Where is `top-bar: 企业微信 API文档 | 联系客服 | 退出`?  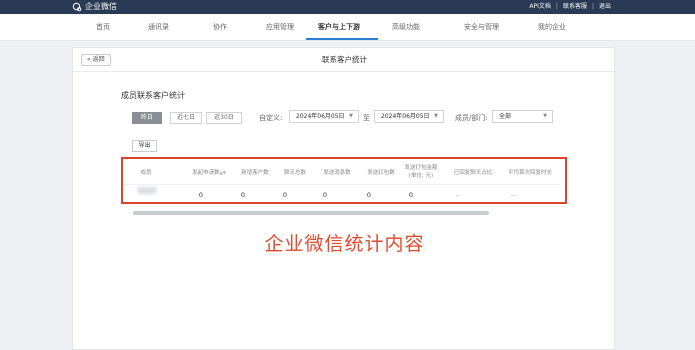 top-bar: 企业微信 API文档 | 联系客服 | 退出 is located at coordinates (347, 7).